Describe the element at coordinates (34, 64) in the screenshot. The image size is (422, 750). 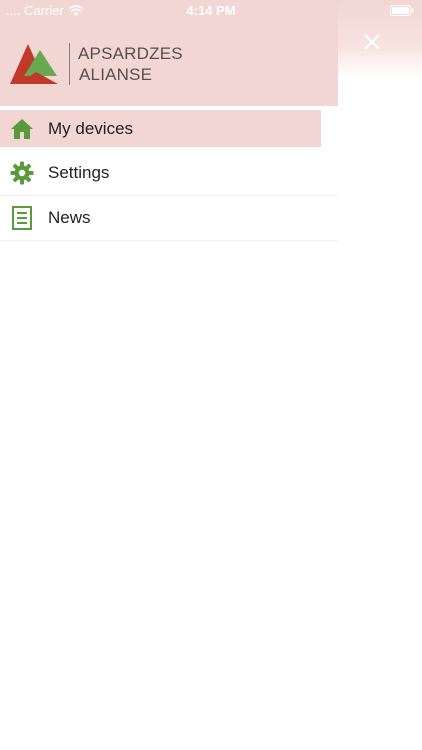
I see `logo-triangles-icon` at that location.